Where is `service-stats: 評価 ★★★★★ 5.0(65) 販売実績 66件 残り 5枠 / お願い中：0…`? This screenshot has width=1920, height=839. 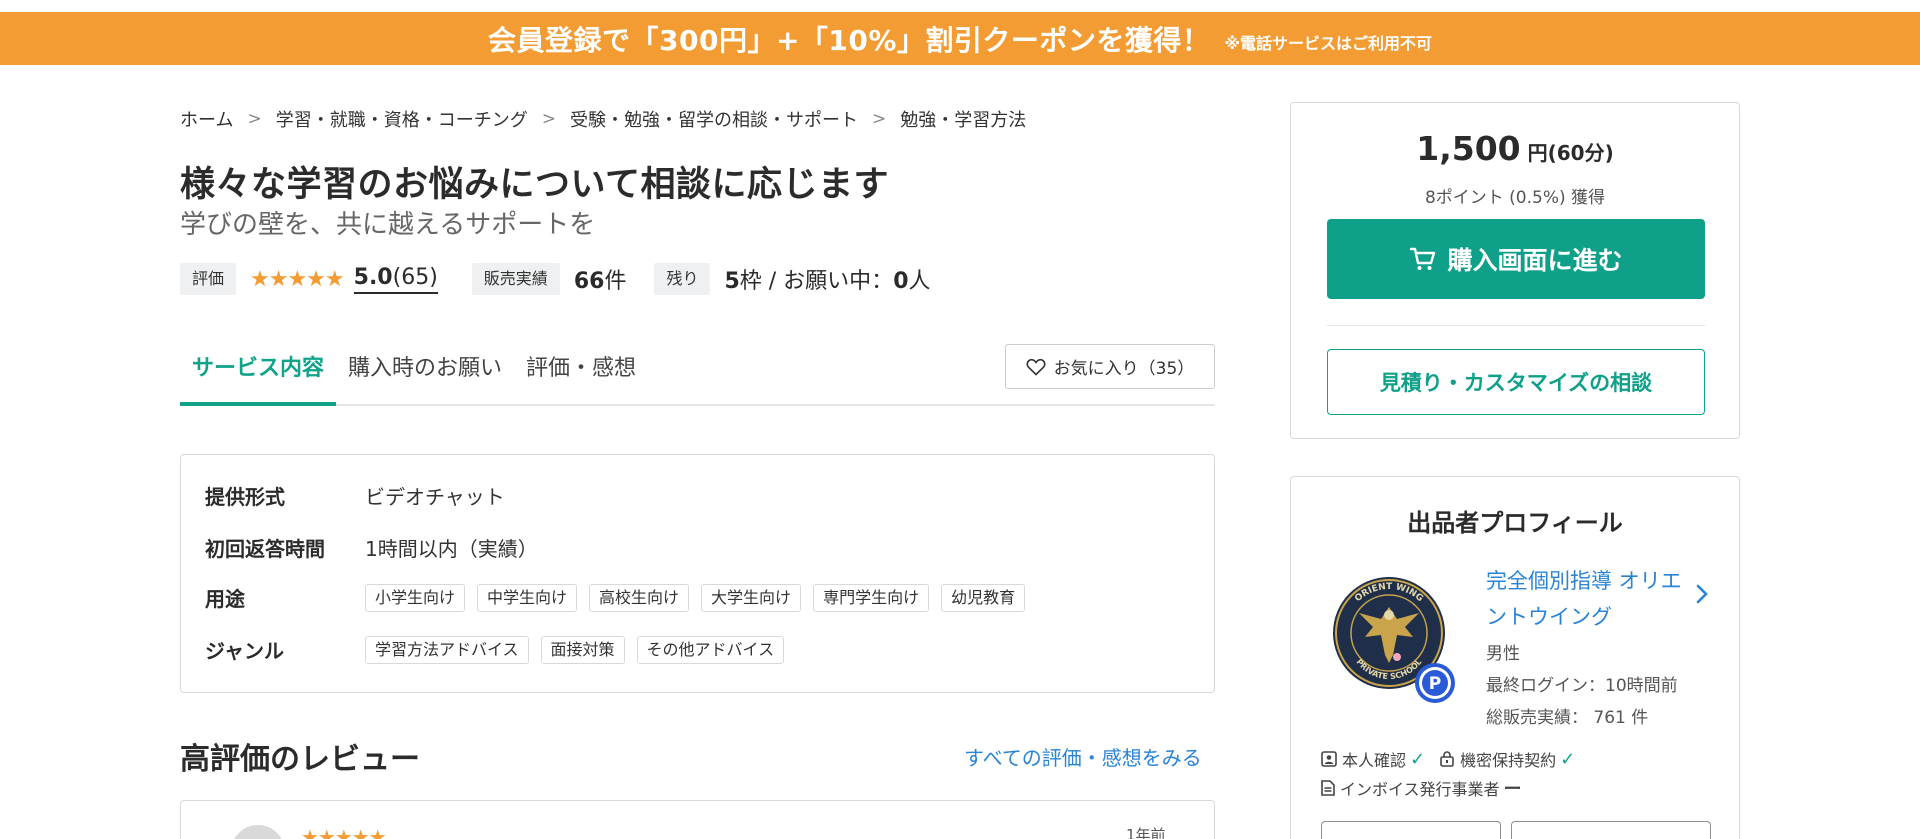
service-stats: 評価 ★★★★★ 5.0(65) 販売実績 66件 残り 5枠 / お願い中：0… is located at coordinates (555, 279).